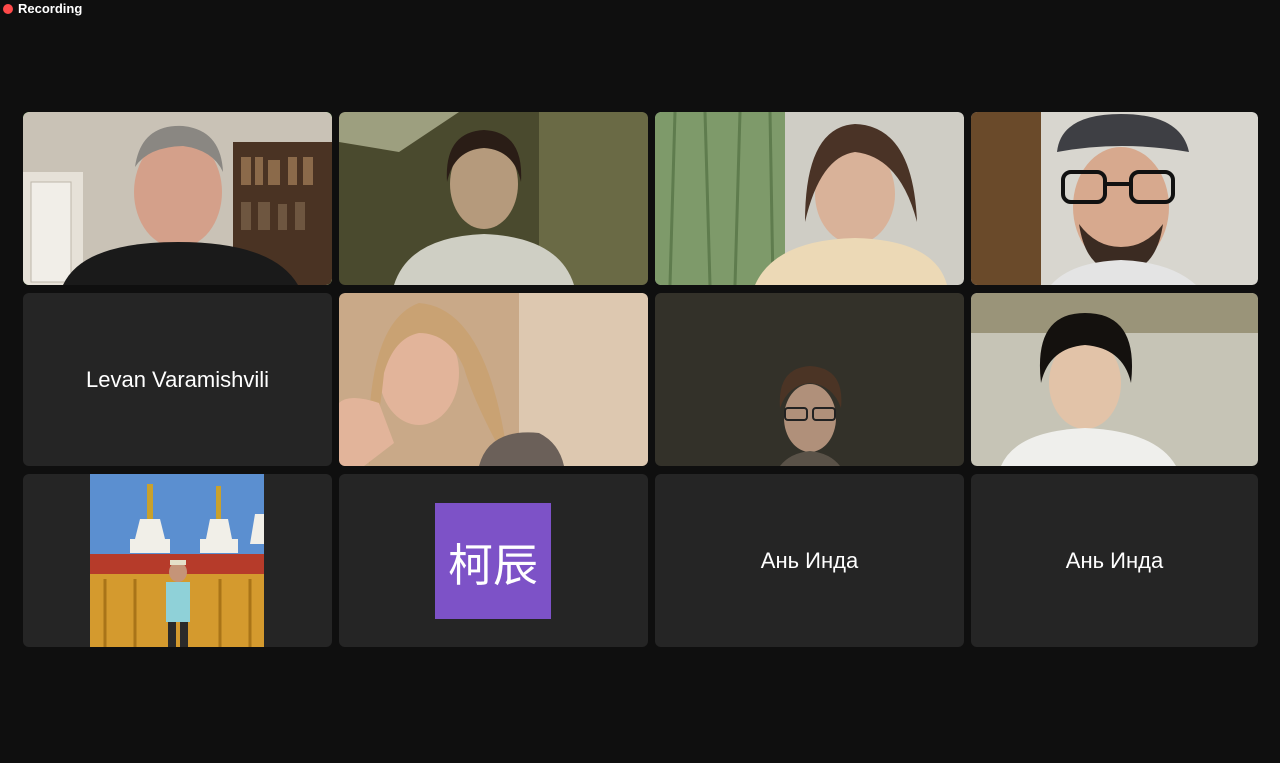  I want to click on avatar-initials: 柯辰, so click(492, 565).